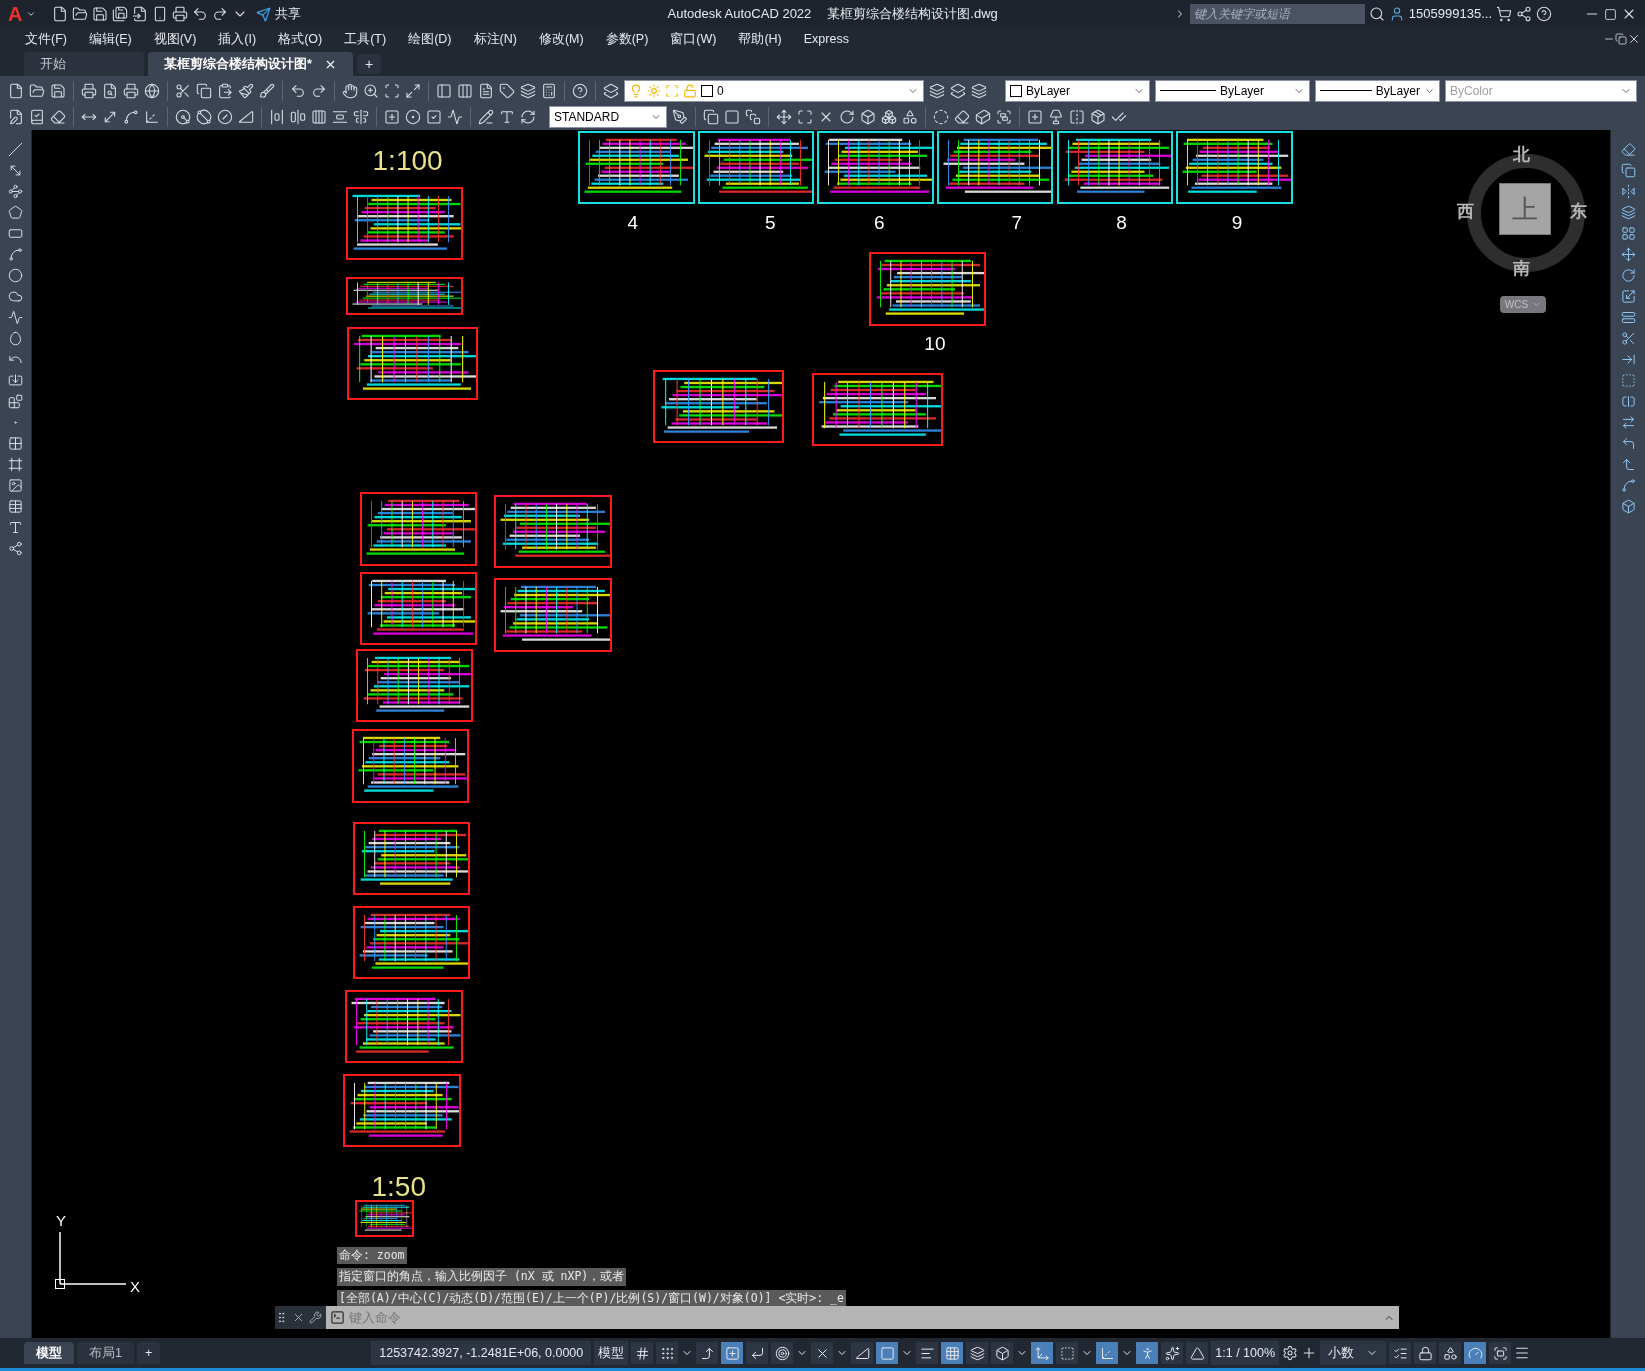  What do you see at coordinates (49, 1353) in the screenshot?
I see `layout-tab: 模型` at bounding box center [49, 1353].